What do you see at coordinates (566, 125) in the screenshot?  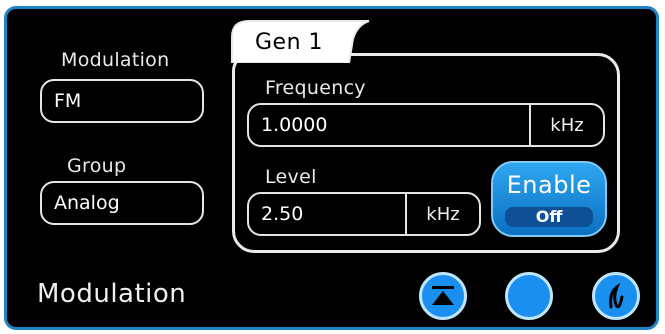 I see `frequency-unit: kHz` at bounding box center [566, 125].